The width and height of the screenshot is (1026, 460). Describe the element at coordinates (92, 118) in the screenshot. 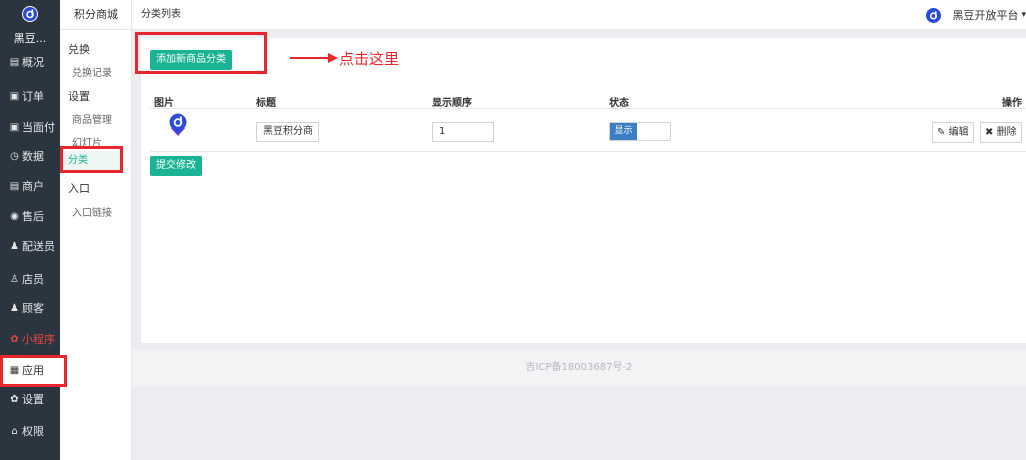

I see `submenu-item-goods-manage: 商品管理` at that location.